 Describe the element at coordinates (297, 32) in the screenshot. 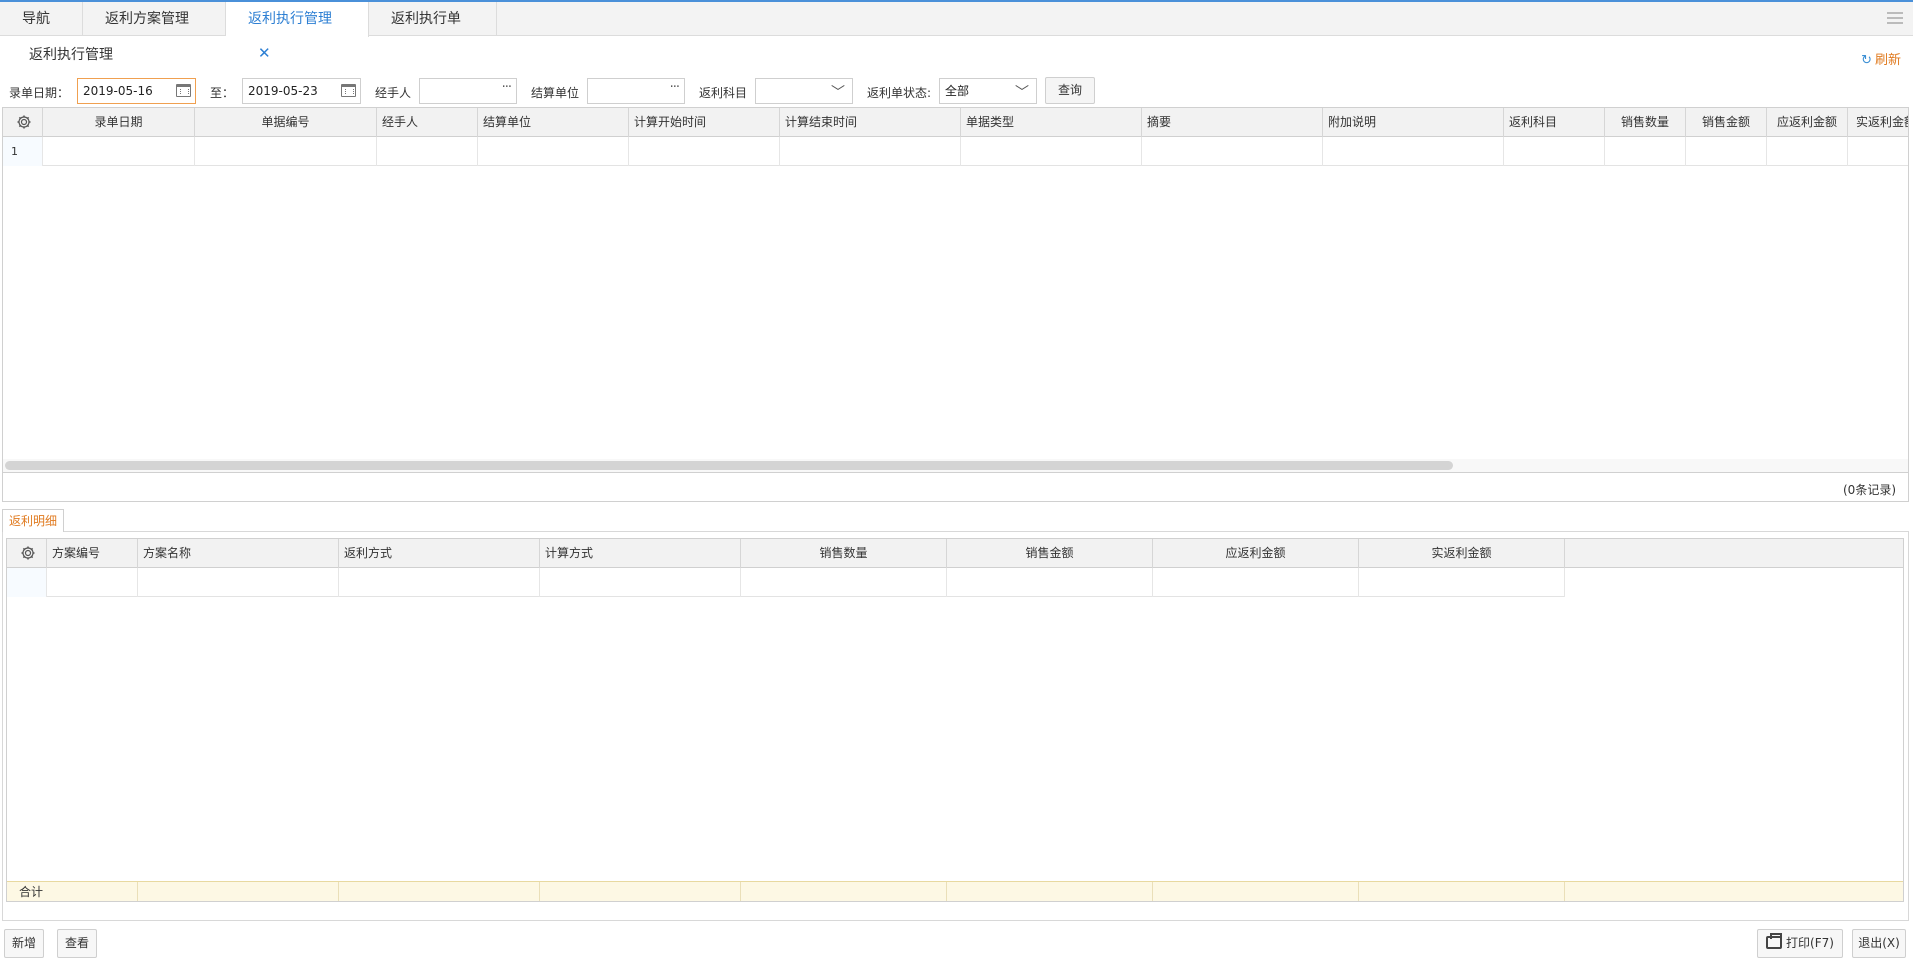

I see `tab-rebate-execution-management: 返利执行管理 ✕` at that location.